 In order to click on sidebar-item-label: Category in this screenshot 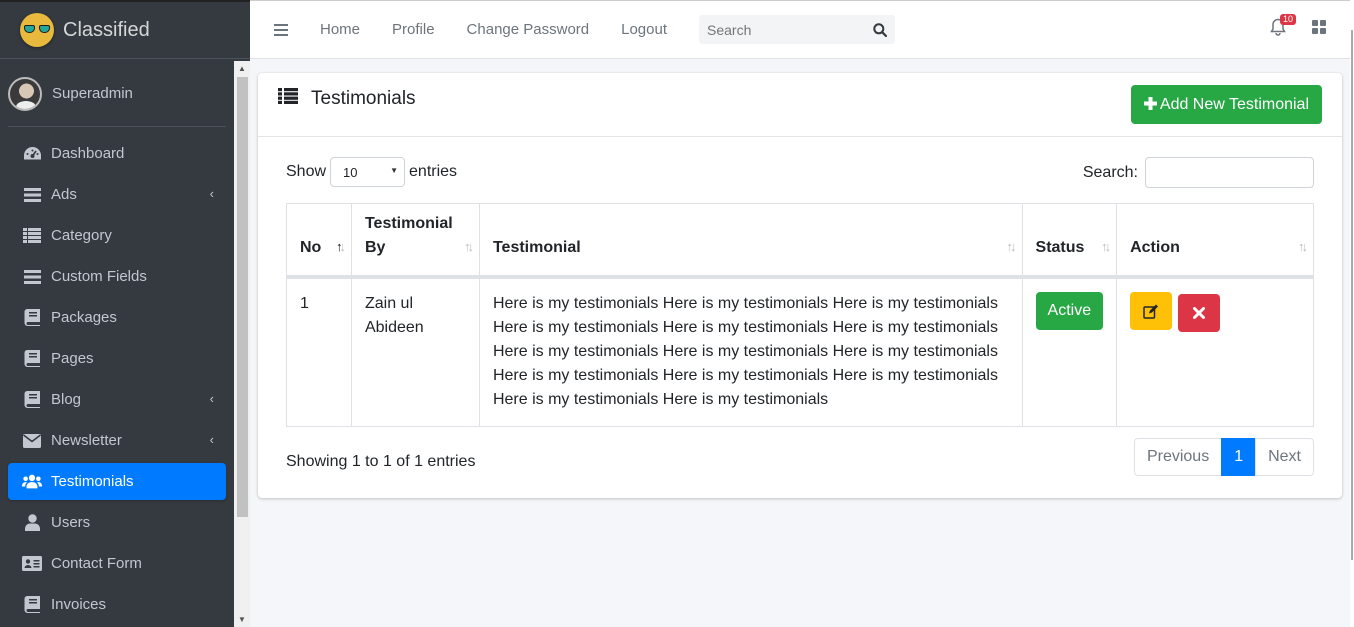, I will do `click(81, 235)`.